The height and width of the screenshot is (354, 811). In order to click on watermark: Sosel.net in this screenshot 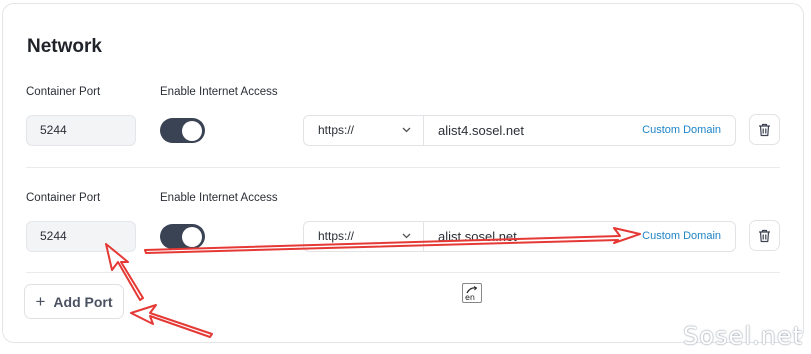, I will do `click(743, 336)`.